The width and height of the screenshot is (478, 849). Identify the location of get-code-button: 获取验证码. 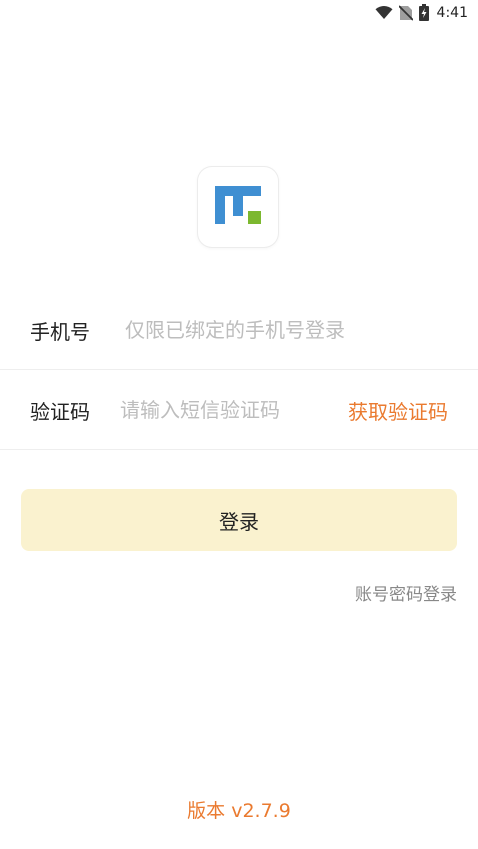
(398, 410).